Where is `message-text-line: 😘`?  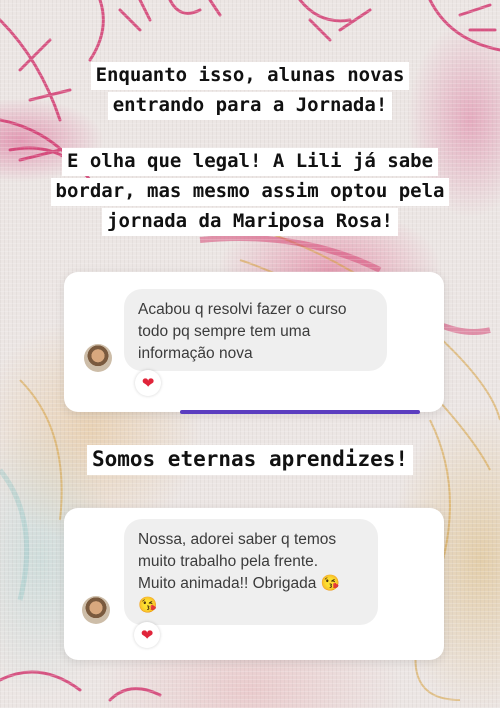 message-text-line: 😘 is located at coordinates (148, 605).